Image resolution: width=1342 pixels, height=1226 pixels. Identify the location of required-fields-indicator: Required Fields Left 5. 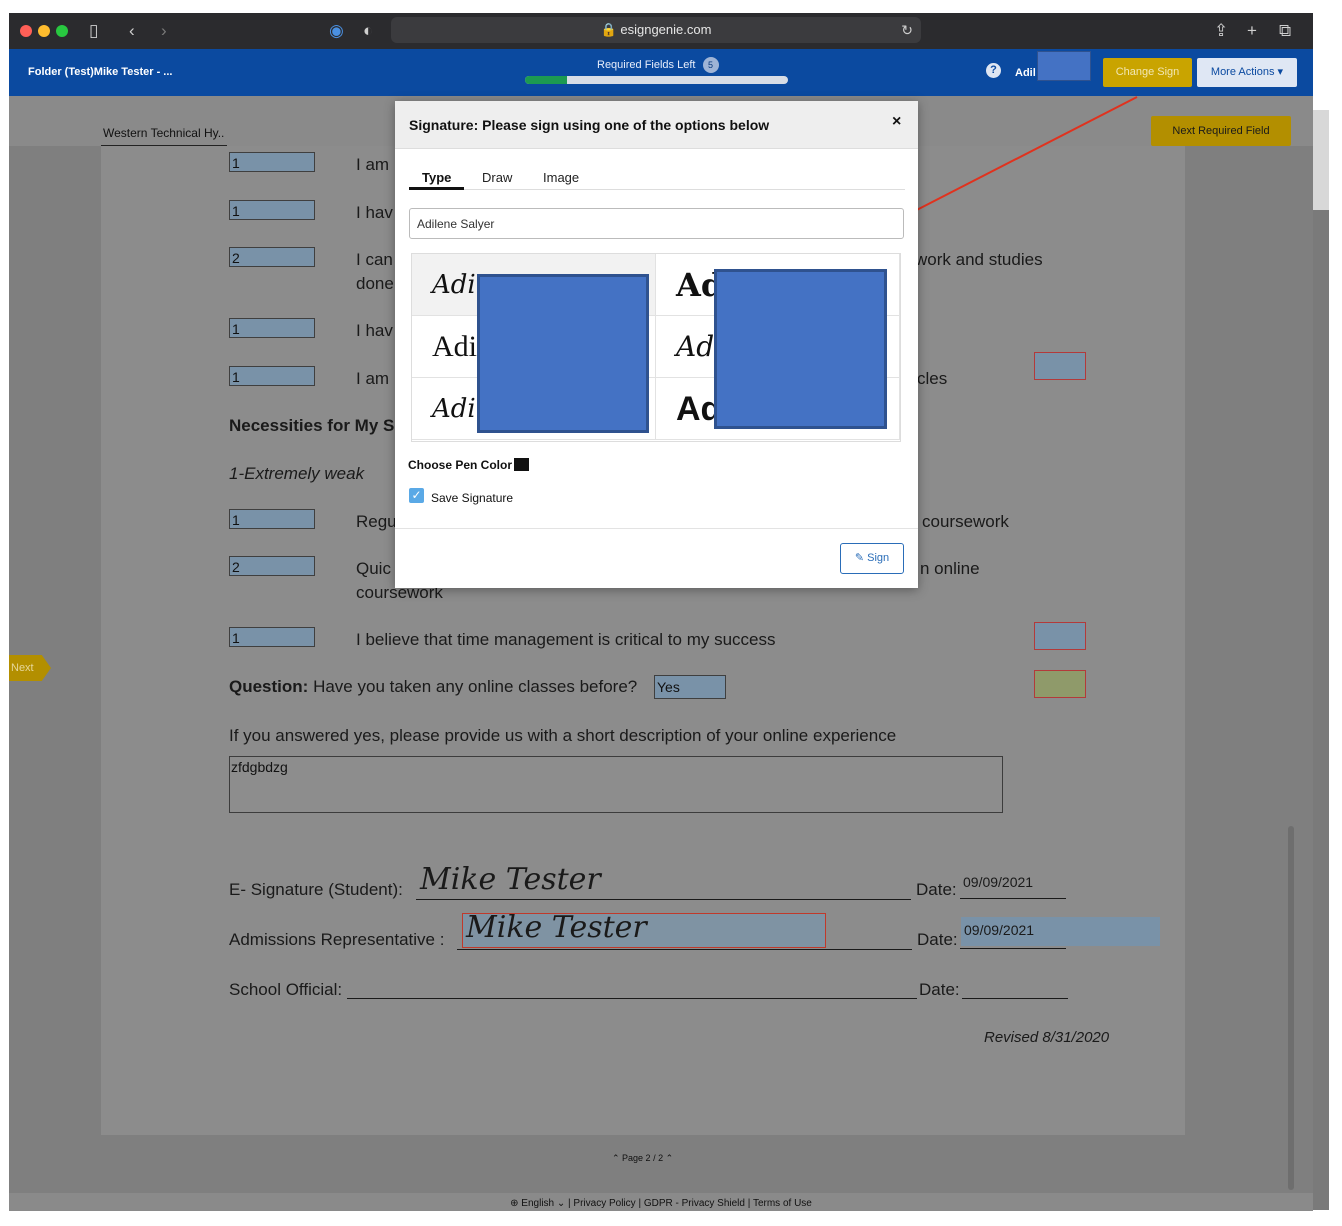
(658, 65).